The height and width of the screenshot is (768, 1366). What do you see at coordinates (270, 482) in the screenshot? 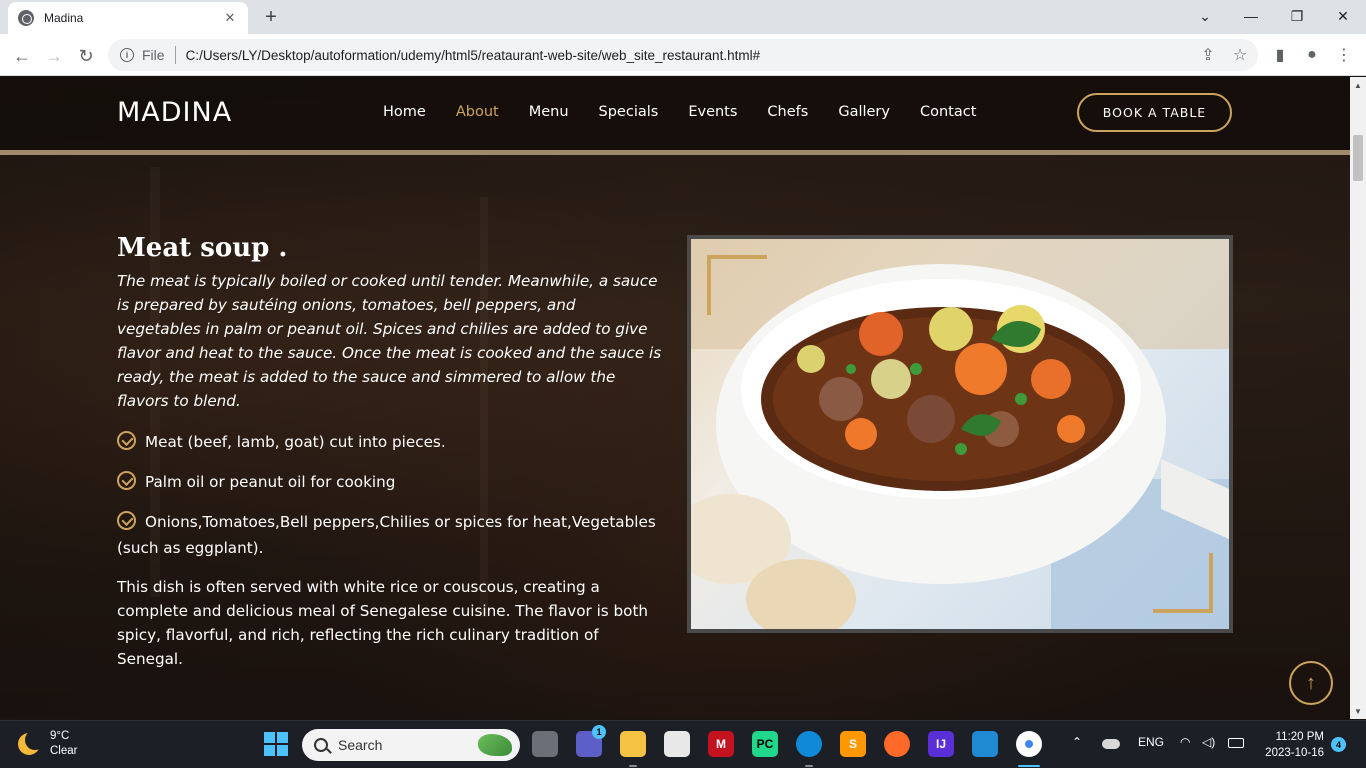
I see `ingredient-text: Palm oil or peanut oil for cooking` at bounding box center [270, 482].